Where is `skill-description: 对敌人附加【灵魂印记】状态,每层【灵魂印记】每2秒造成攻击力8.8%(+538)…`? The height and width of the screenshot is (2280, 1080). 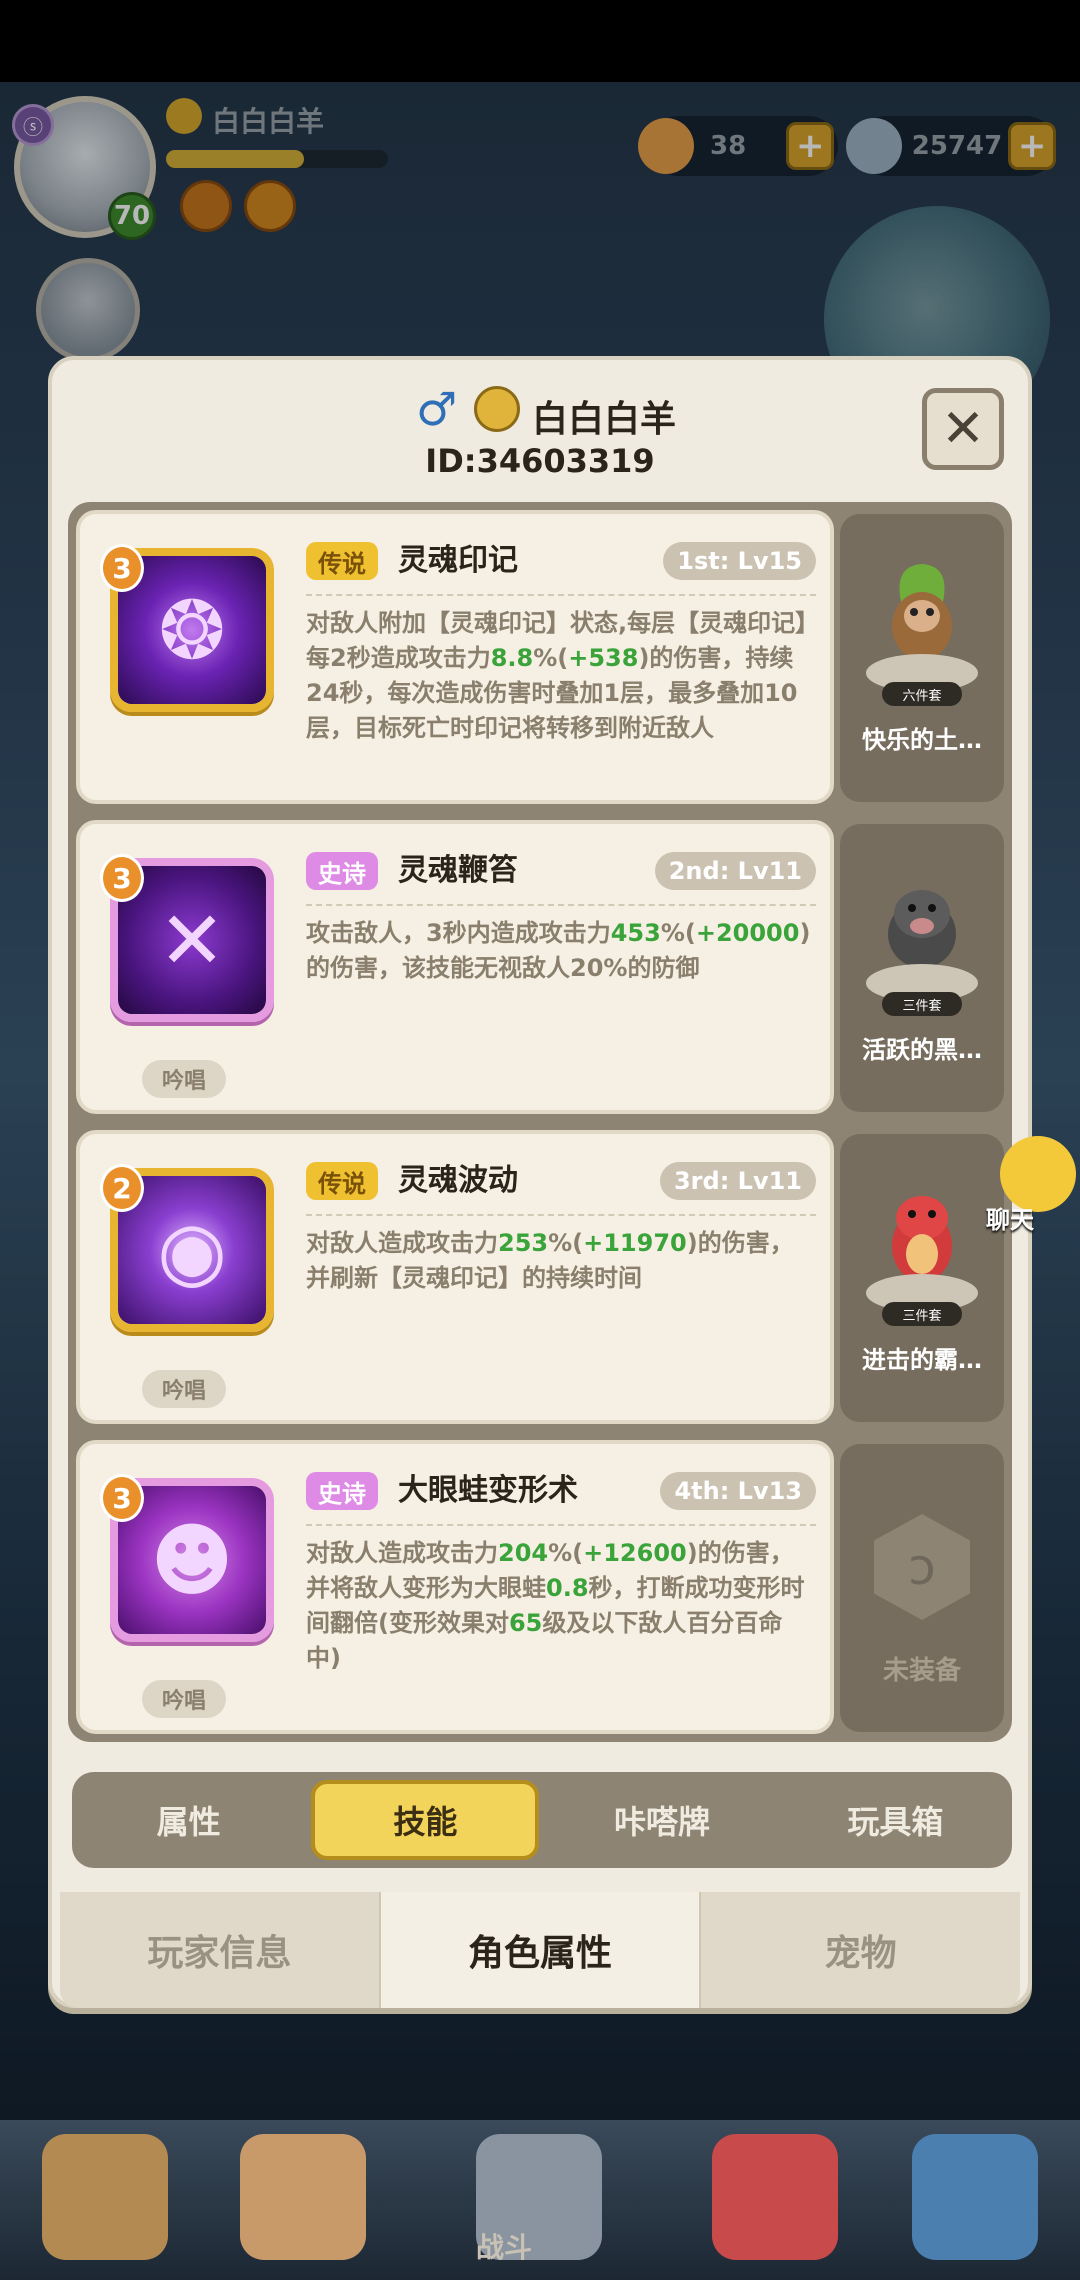 skill-description: 对敌人附加【灵魂印记】状态,每层【灵魂印记】每2秒造成攻击力8.8%(+538)… is located at coordinates (557, 675).